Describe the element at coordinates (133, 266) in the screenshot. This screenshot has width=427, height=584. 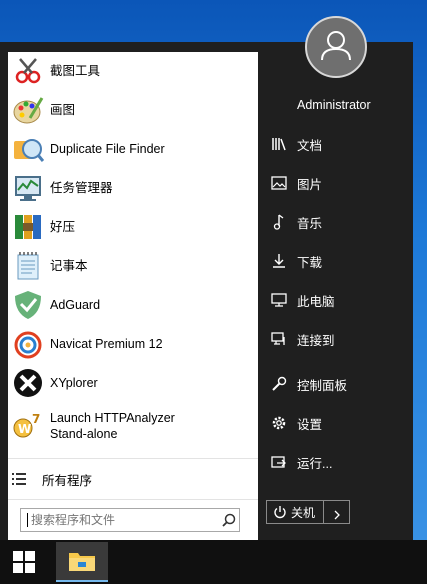
I see `app-item-notepad: 记事本` at that location.